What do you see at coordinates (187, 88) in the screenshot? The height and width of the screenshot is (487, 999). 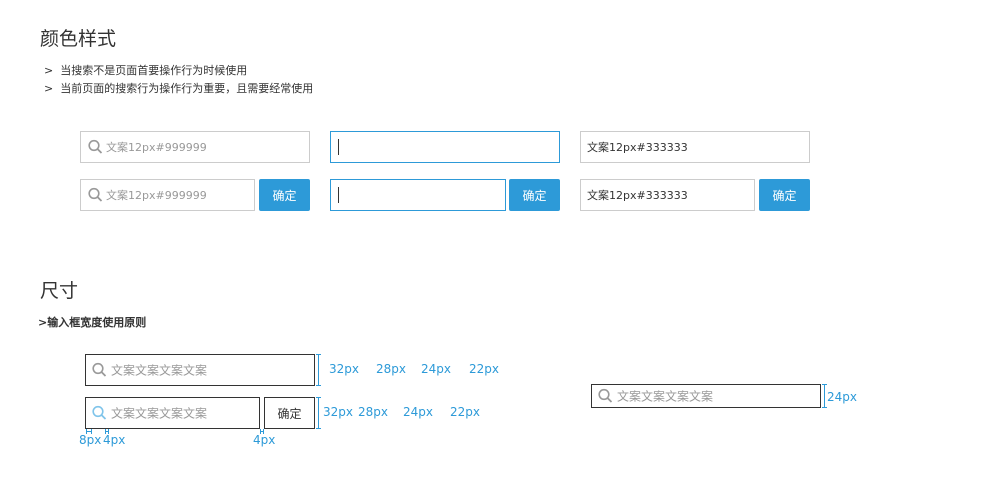 I see `bullet-text: 当前页面的搜索行为操作行为重要，且需要经常使用` at bounding box center [187, 88].